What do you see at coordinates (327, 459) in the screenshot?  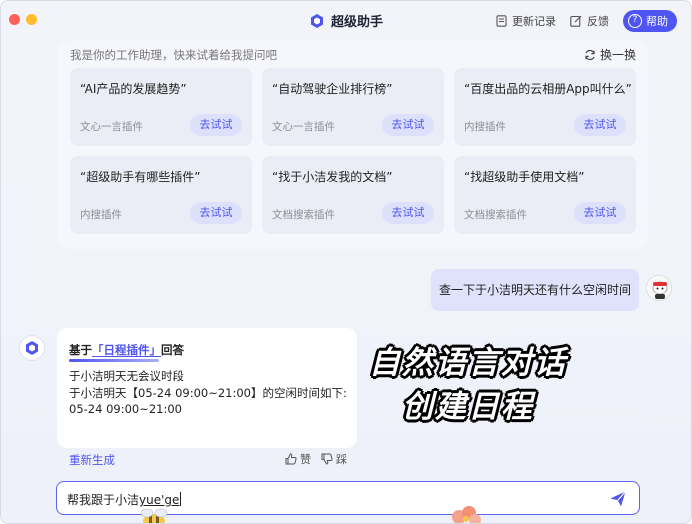 I see `thumbs-down-icon` at bounding box center [327, 459].